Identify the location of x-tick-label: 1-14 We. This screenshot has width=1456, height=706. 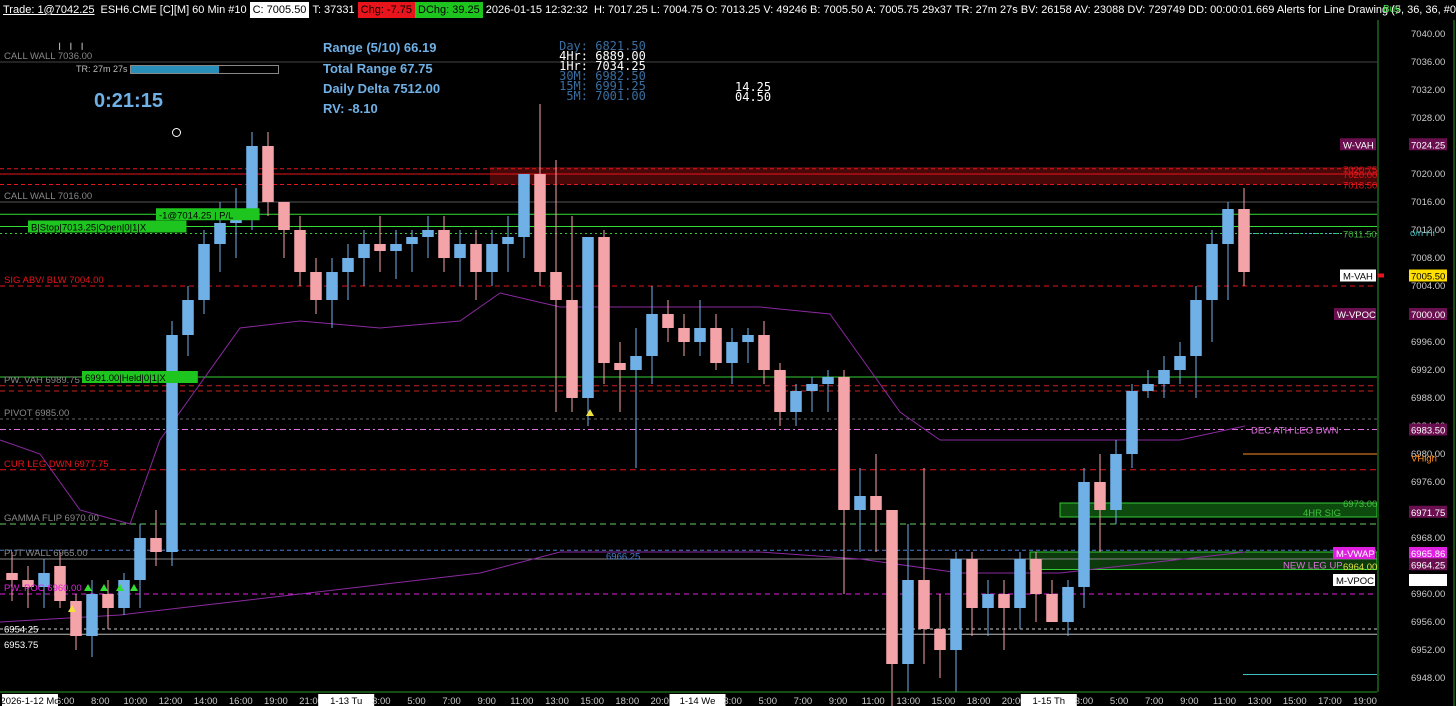
(698, 701).